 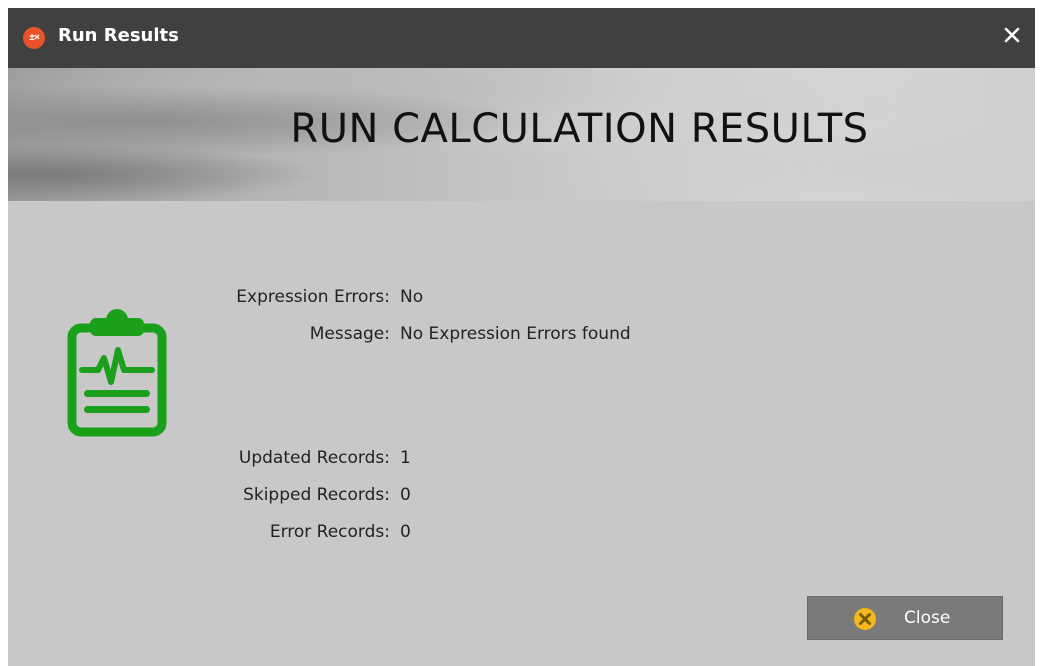 I want to click on title-bar: ±× Run Results, so click(x=521, y=38).